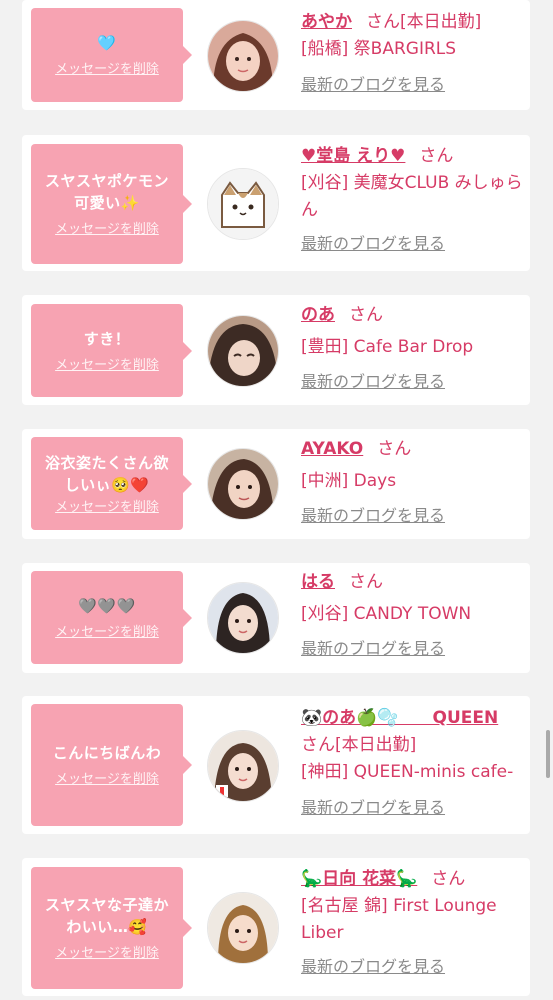  Describe the element at coordinates (353, 156) in the screenshot. I see `cast-name-link: ♥堂島 えり♥` at that location.